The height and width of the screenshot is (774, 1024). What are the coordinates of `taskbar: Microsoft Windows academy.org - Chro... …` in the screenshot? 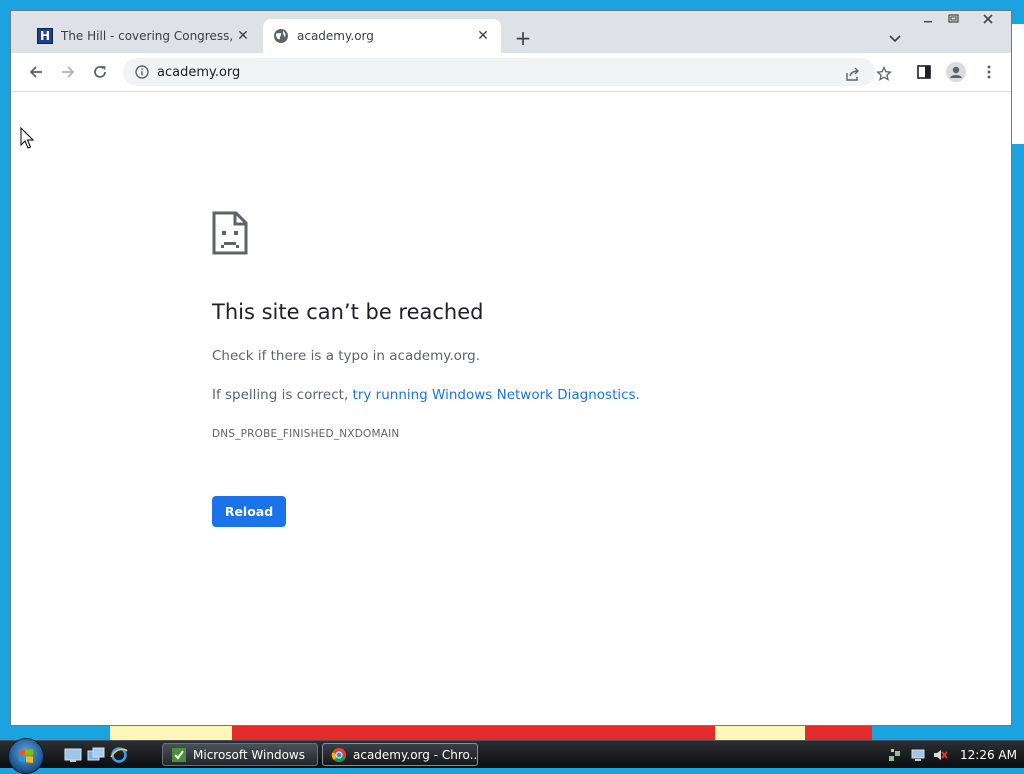 It's located at (512, 756).